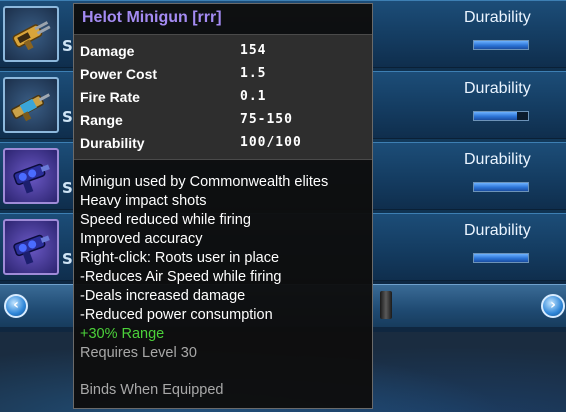 This screenshot has height=412, width=566. What do you see at coordinates (112, 143) in the screenshot?
I see `stat-label: Durability` at bounding box center [112, 143].